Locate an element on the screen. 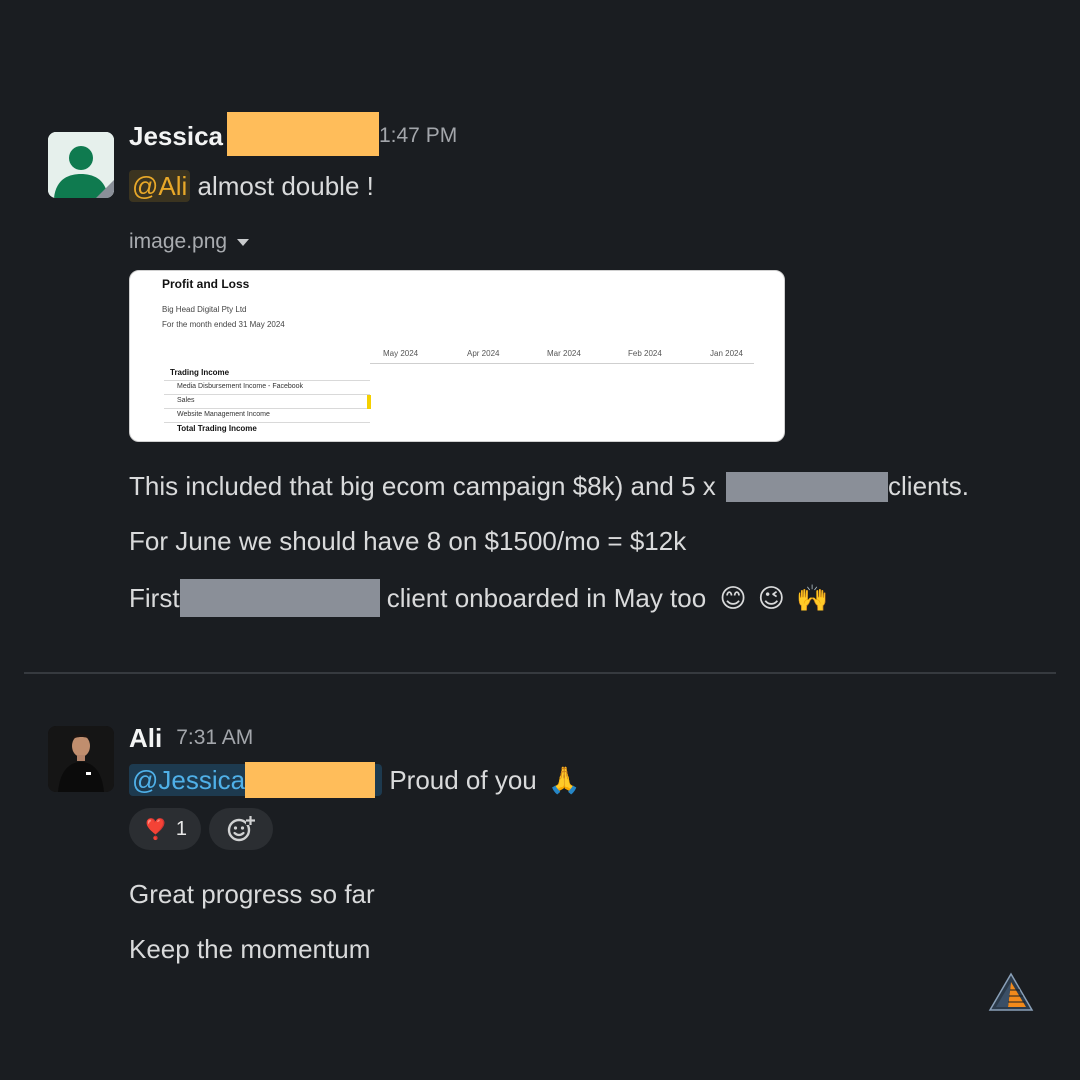  message-line: Great progress so far is located at coordinates (252, 894).